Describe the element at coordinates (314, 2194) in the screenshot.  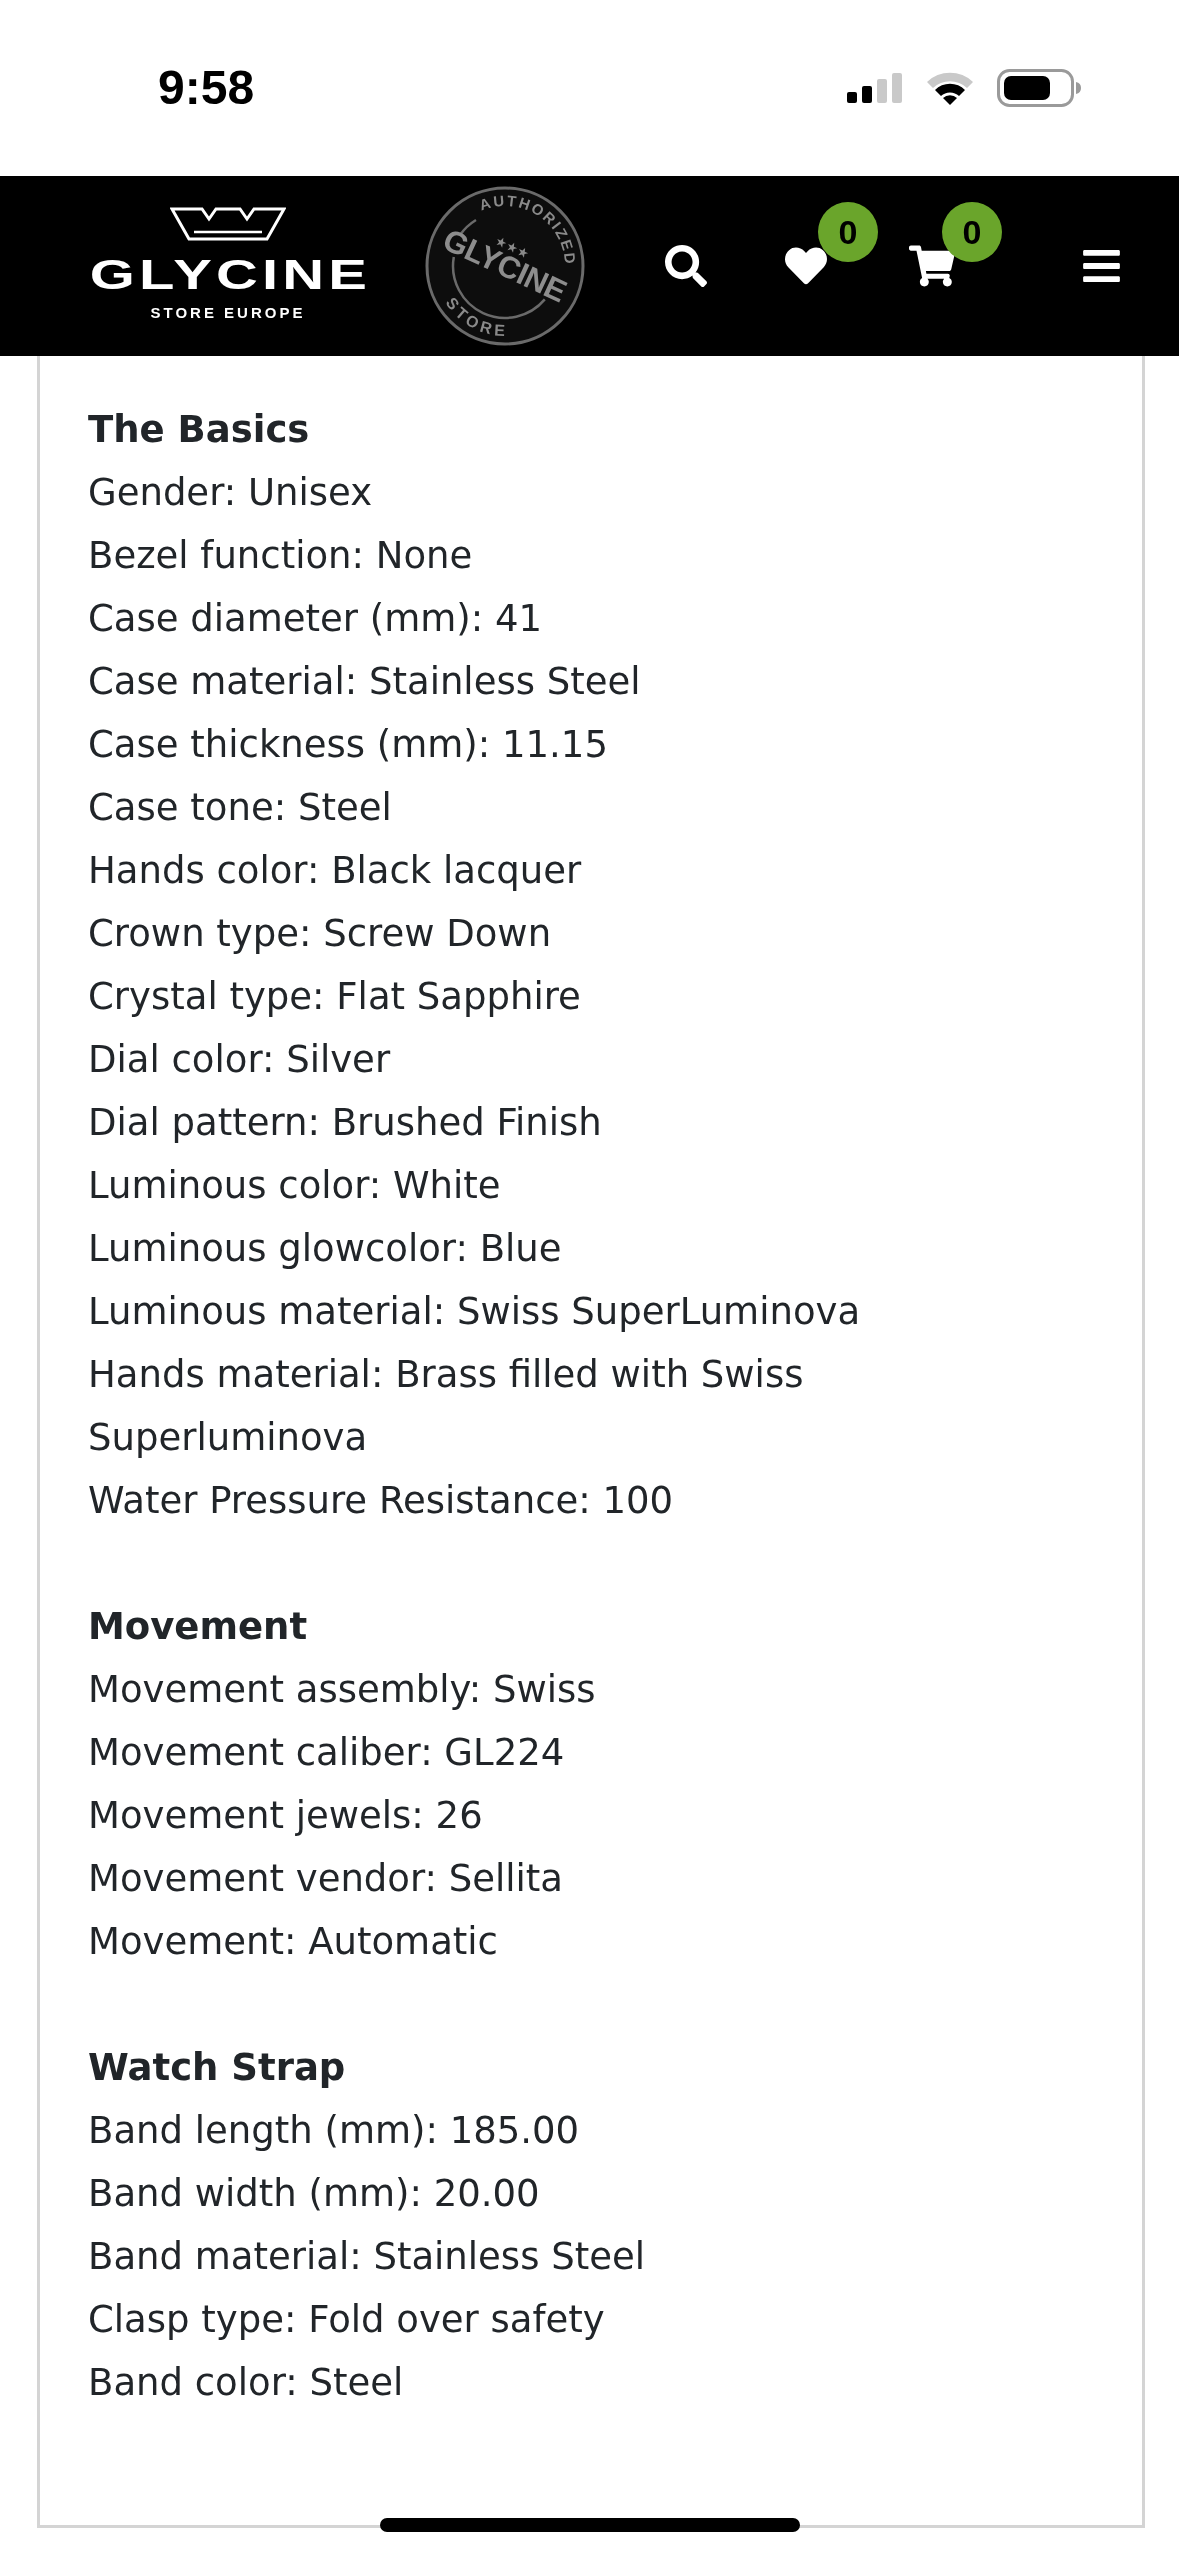
I see `spec-text: Band width (mm): 20.00` at that location.